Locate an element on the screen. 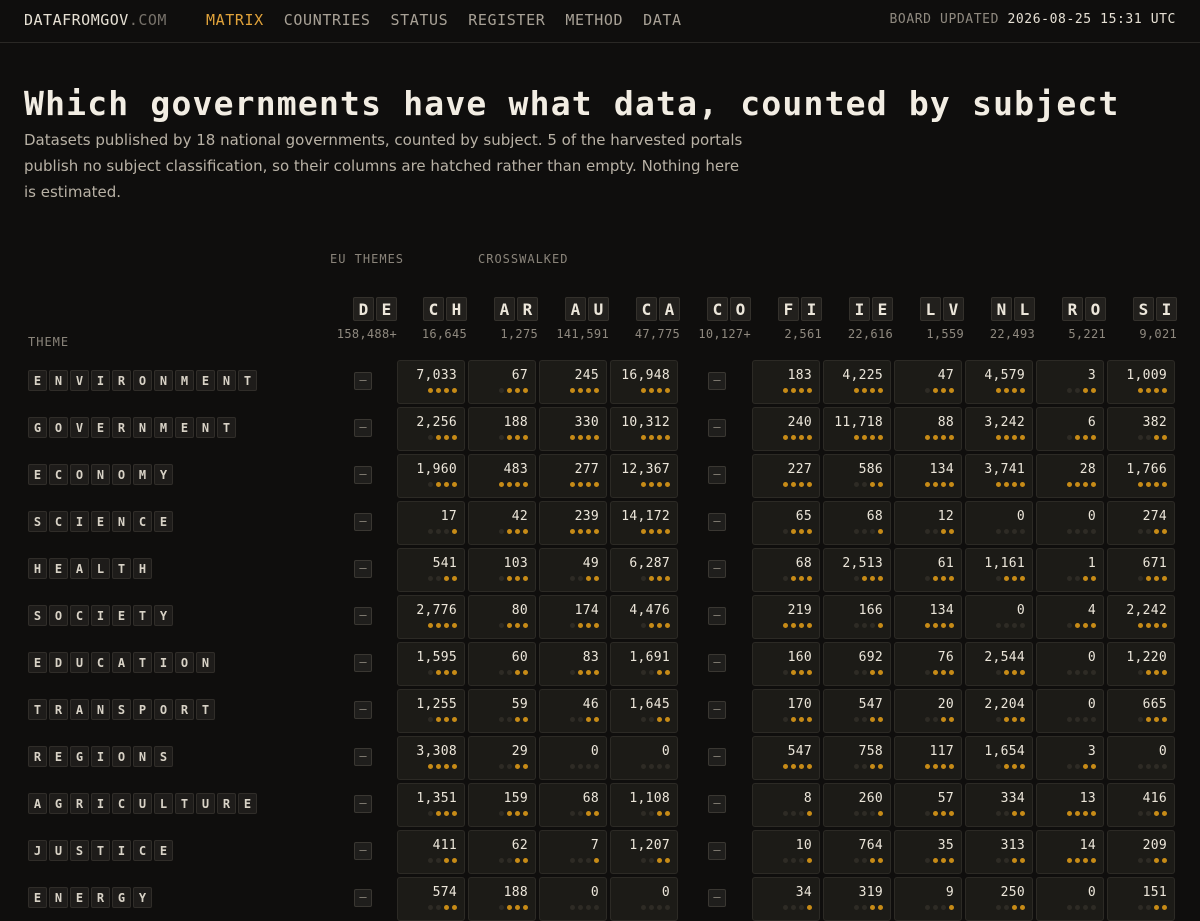 The width and height of the screenshot is (1200, 921). matrix-cell: 7,033 is located at coordinates (431, 382).